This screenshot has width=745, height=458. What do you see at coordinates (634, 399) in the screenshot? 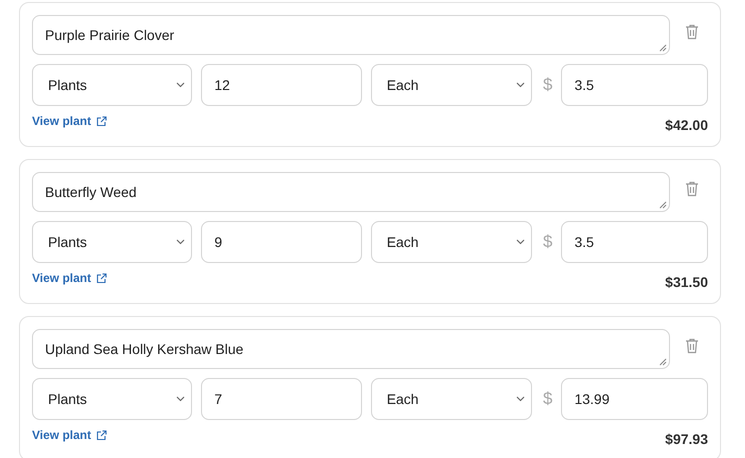
I see `price-field: 13.99` at bounding box center [634, 399].